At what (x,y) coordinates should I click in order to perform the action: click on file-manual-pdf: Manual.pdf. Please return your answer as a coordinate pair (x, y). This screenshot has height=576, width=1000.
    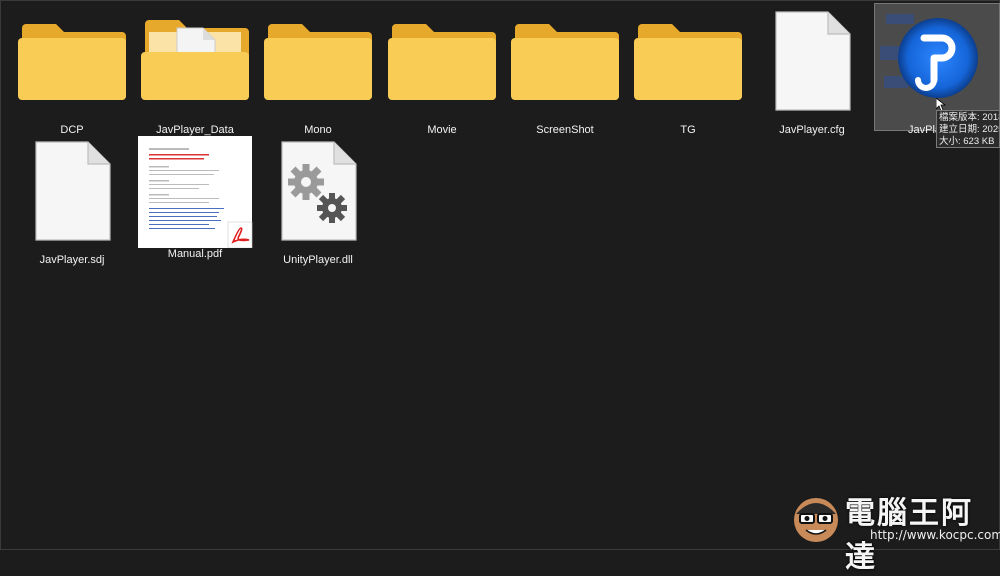
    Looking at the image, I should click on (195, 201).